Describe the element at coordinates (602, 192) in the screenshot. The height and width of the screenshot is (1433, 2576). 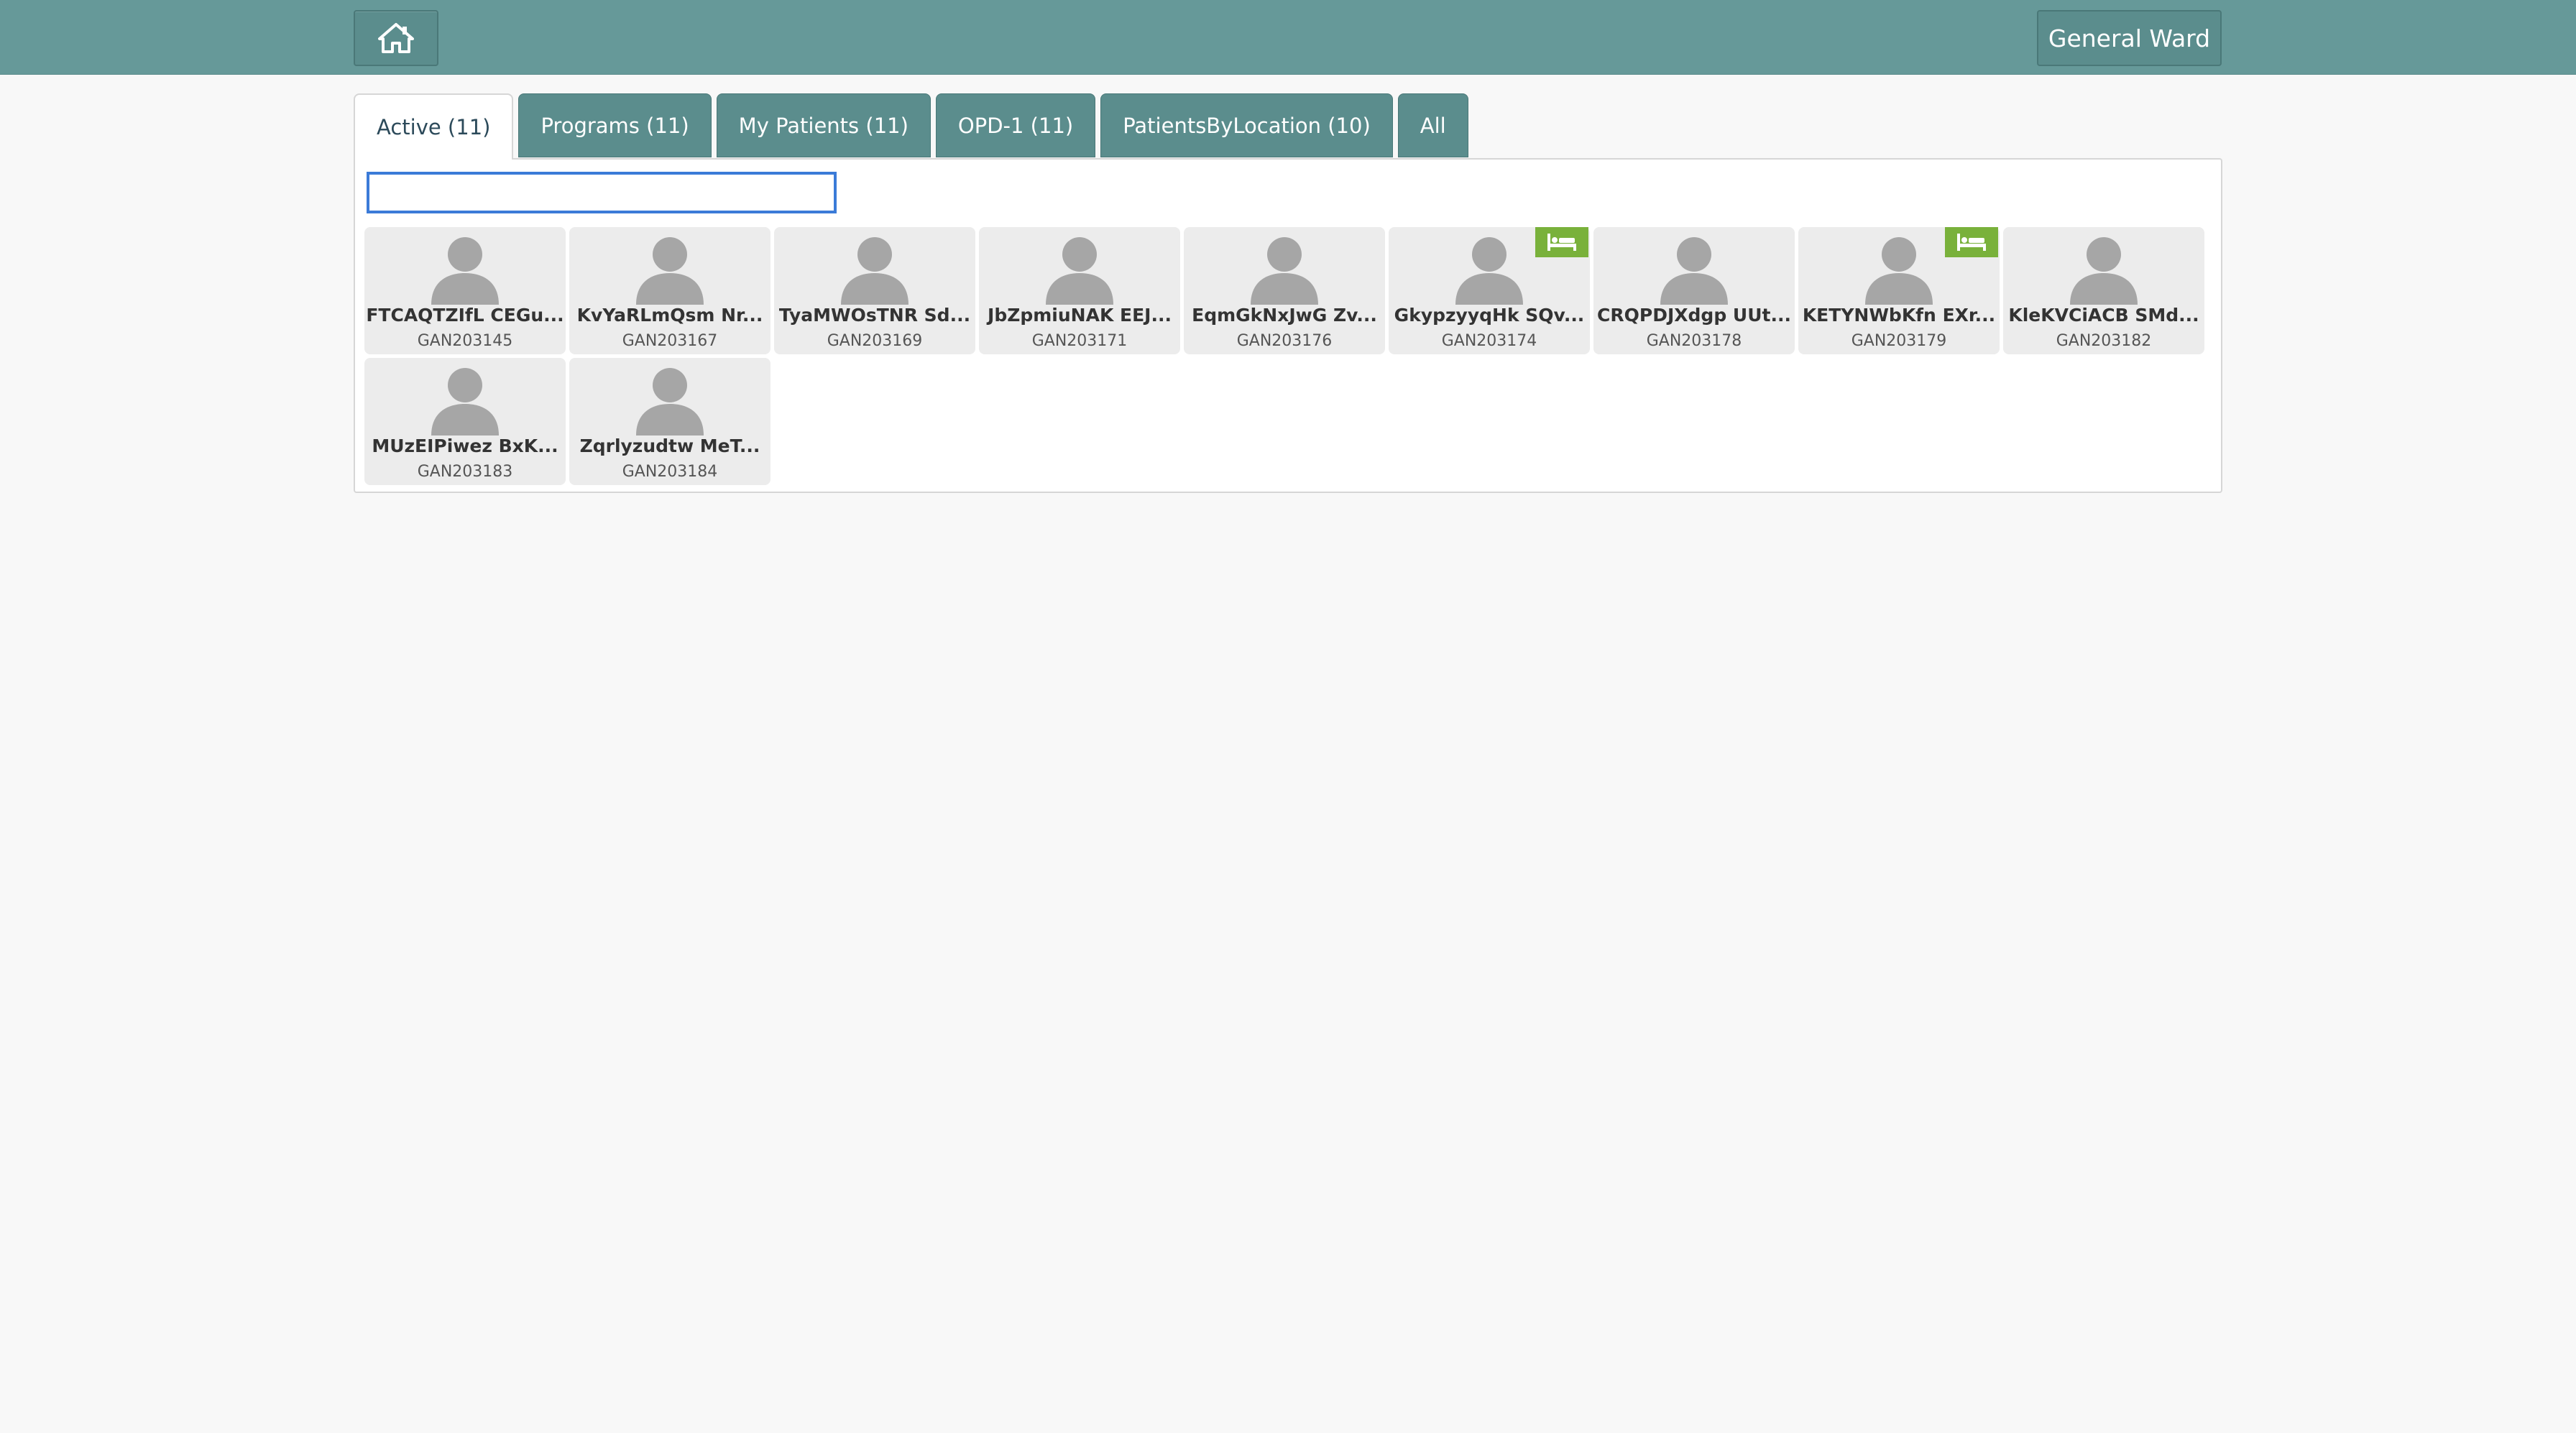
I see `search-input` at that location.